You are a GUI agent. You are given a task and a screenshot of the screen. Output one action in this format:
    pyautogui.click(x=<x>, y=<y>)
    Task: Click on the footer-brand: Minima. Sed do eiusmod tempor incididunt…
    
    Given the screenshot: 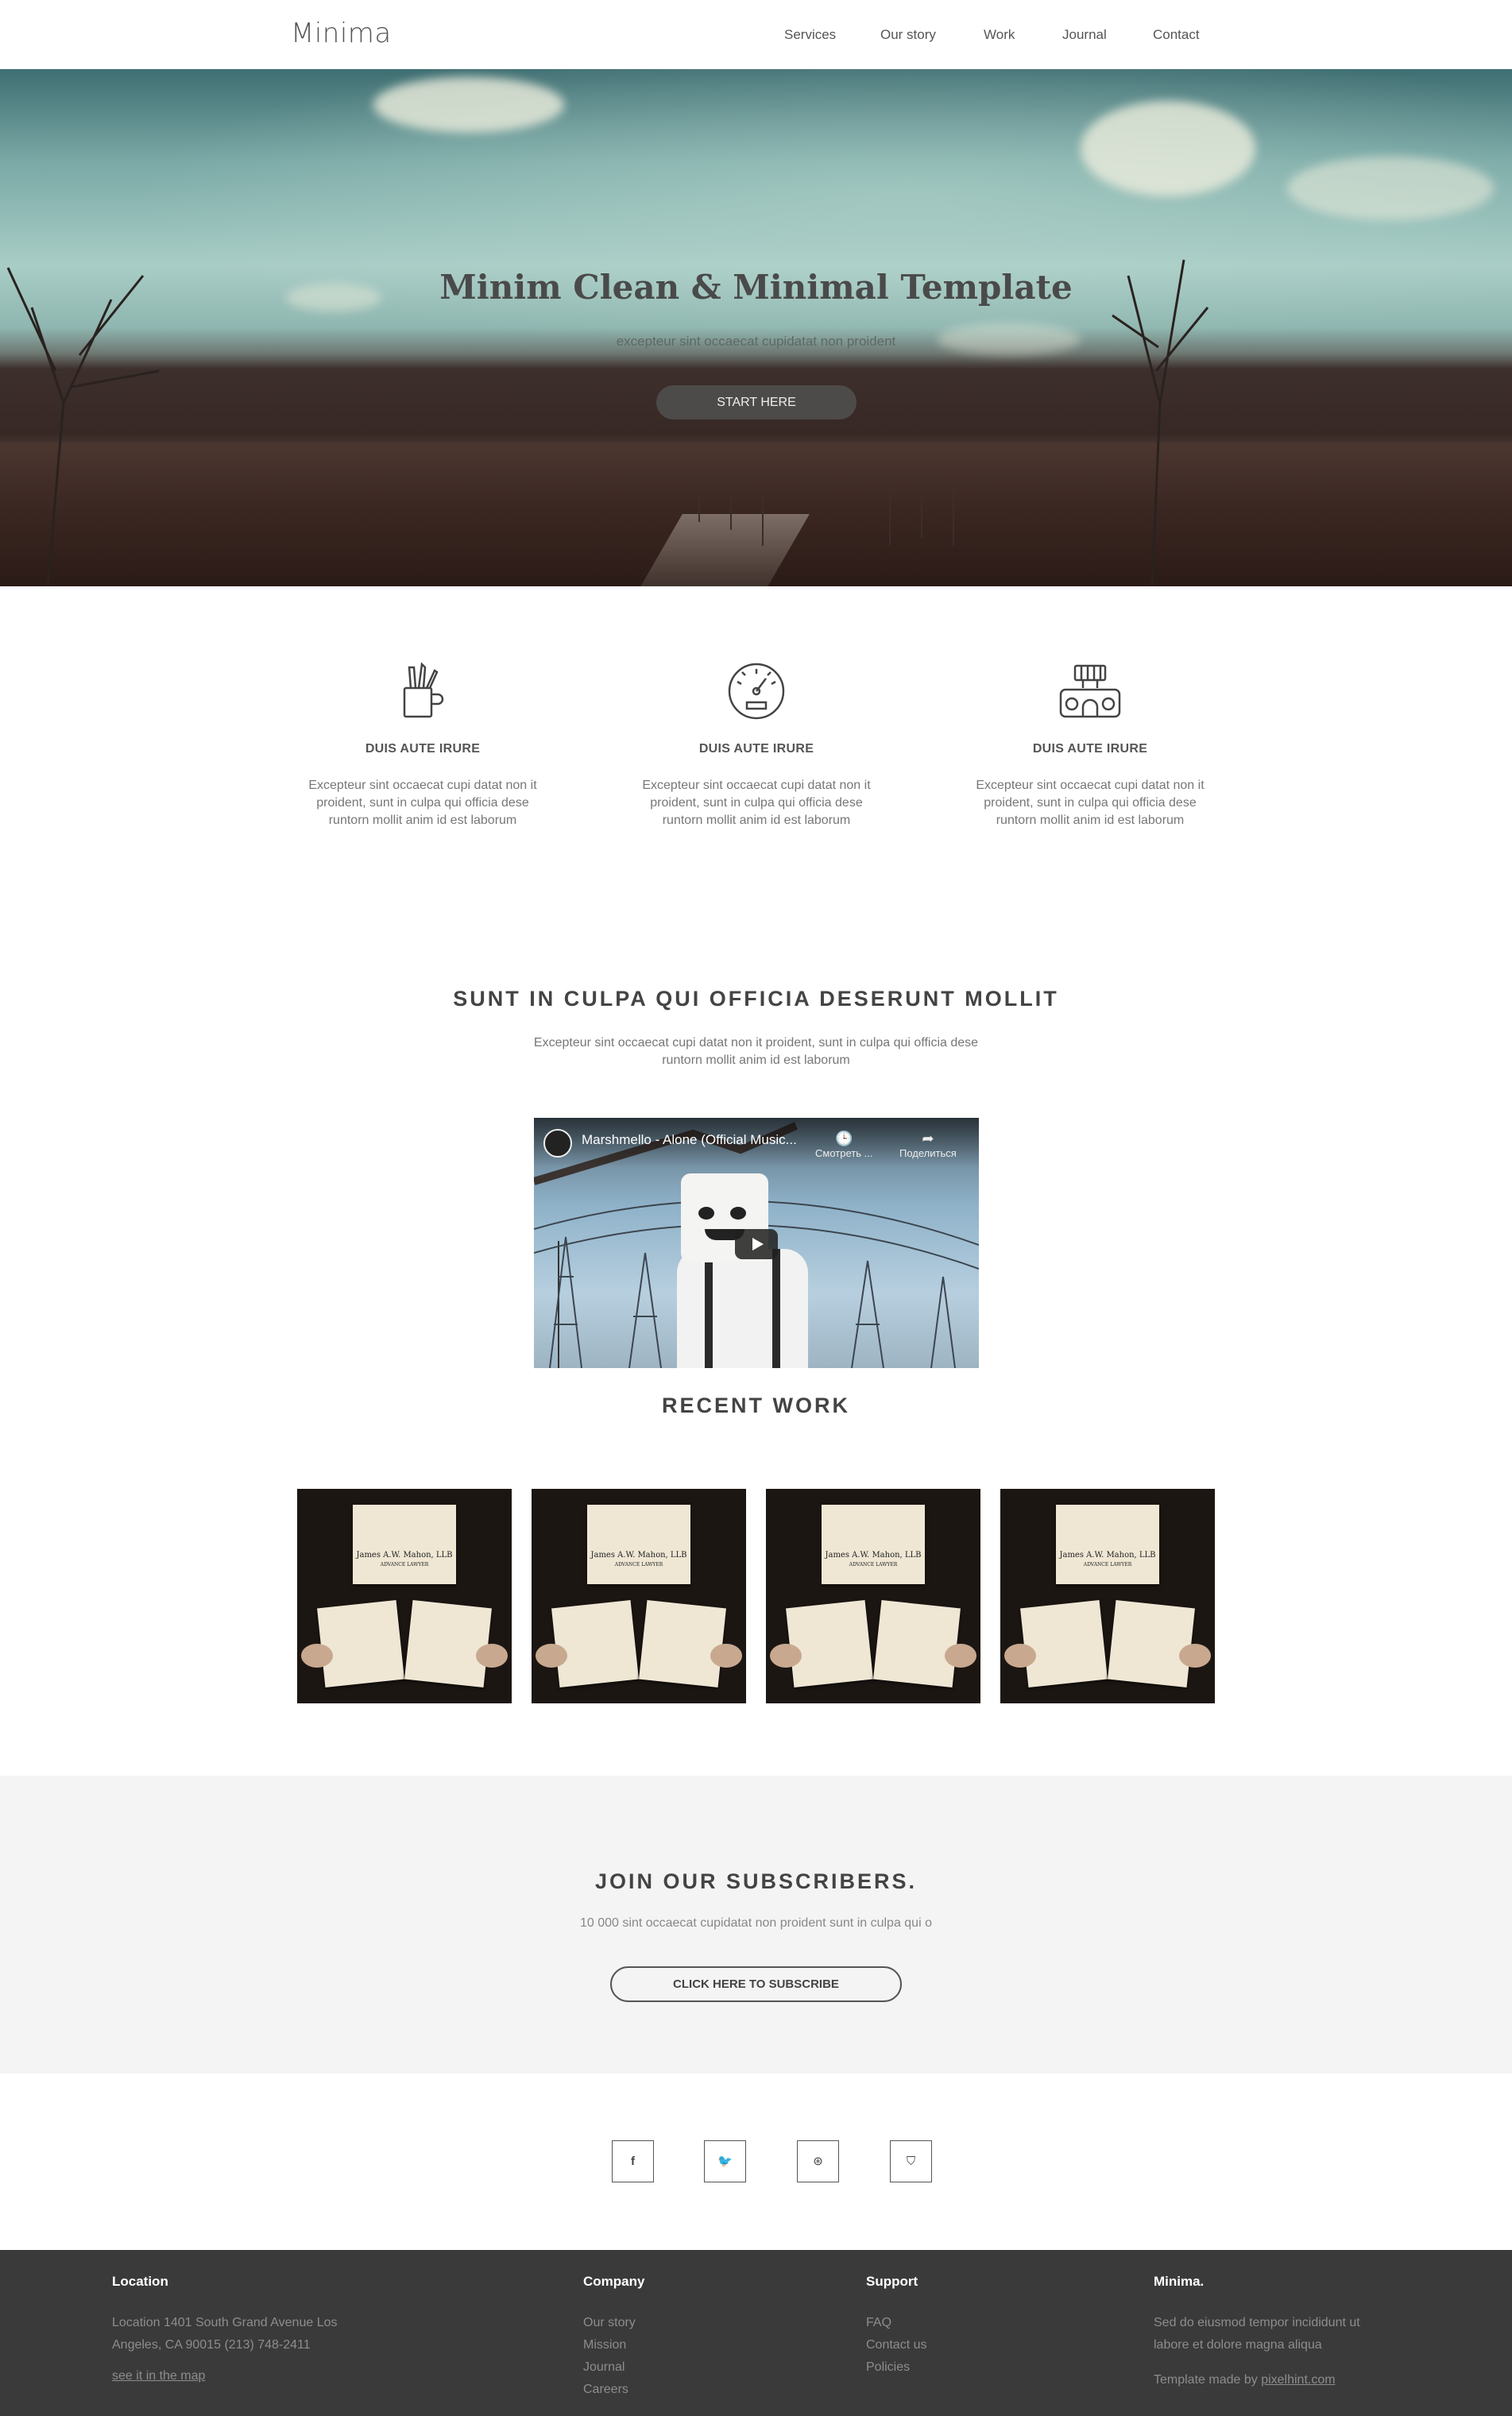 What is the action you would take?
    pyautogui.click(x=1273, y=2332)
    